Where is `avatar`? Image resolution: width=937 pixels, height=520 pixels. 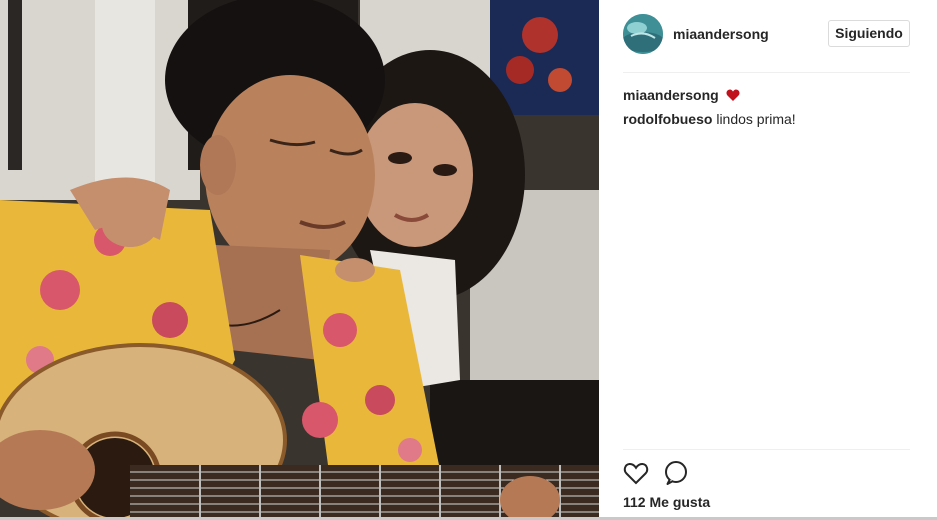 avatar is located at coordinates (643, 34).